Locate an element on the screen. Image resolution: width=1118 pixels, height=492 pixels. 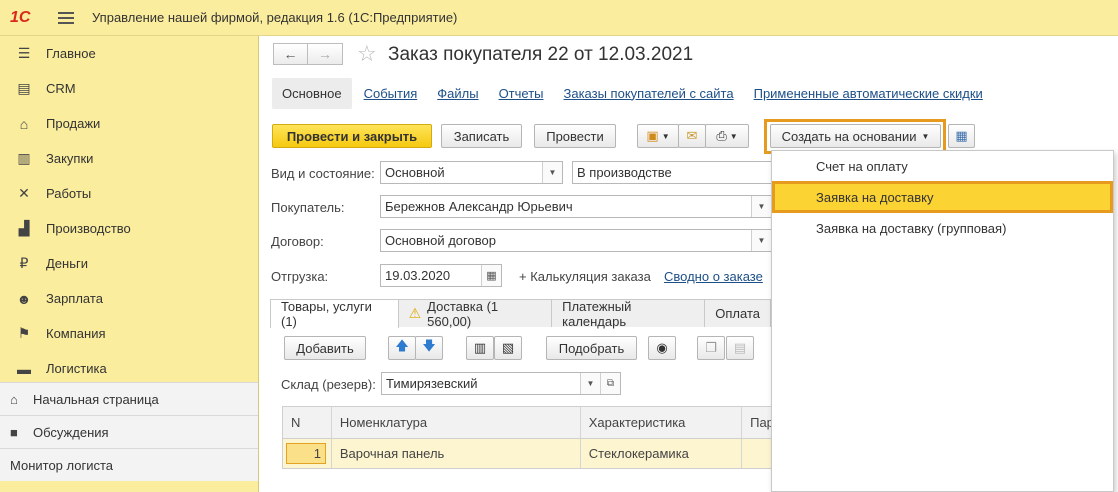
copy-button: ❐ is located at coordinates (711, 348).